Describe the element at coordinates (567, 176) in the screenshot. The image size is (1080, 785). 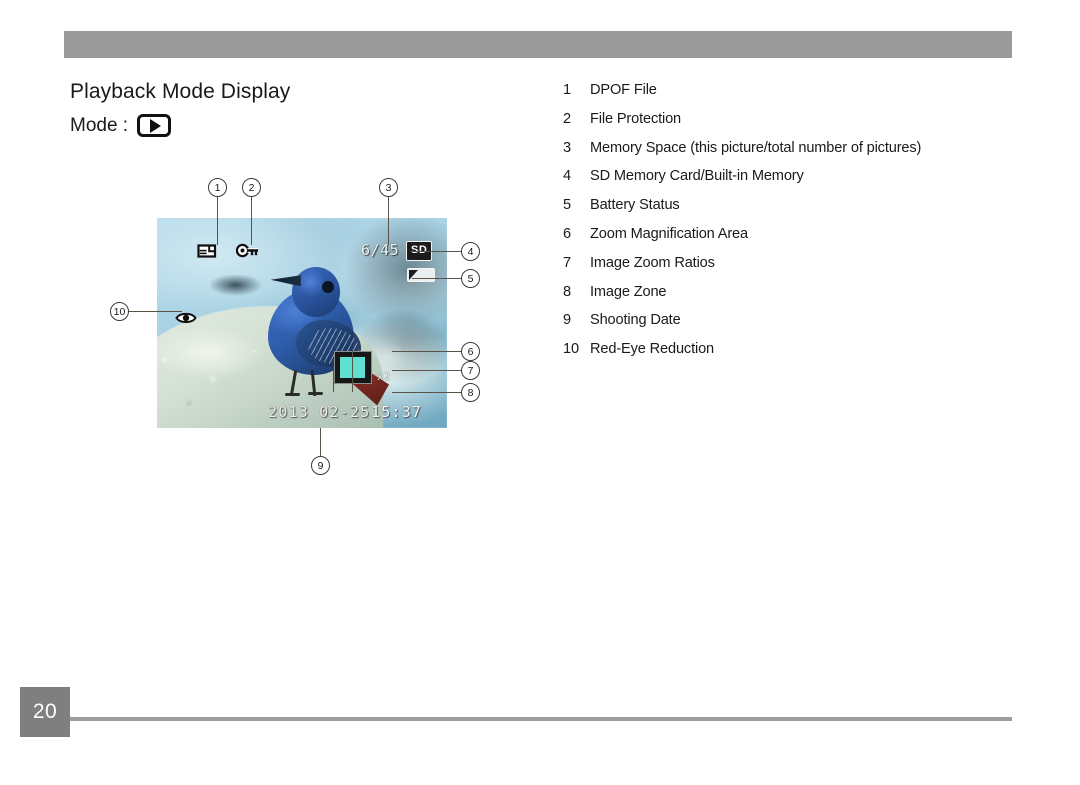
I see `legend-number: 4` at that location.